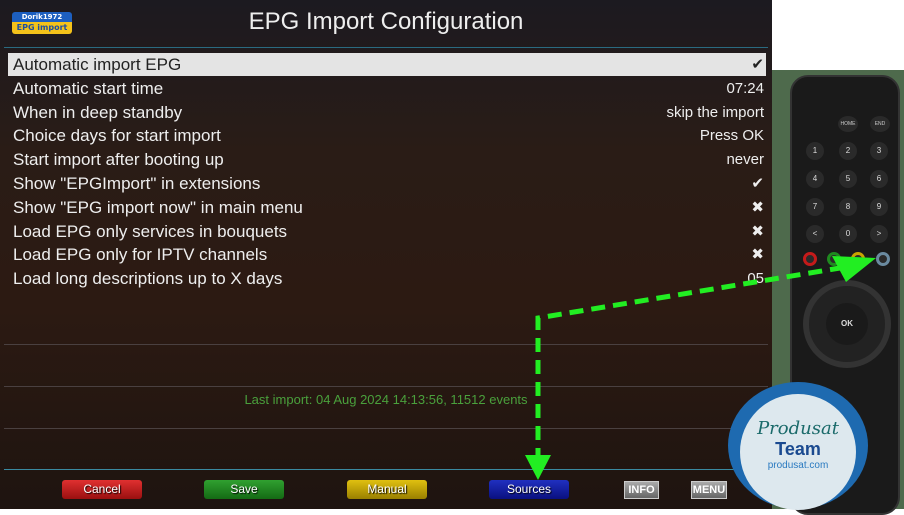 The image size is (904, 515). Describe the element at coordinates (538, 467) in the screenshot. I see `arrow-head-sources` at that location.